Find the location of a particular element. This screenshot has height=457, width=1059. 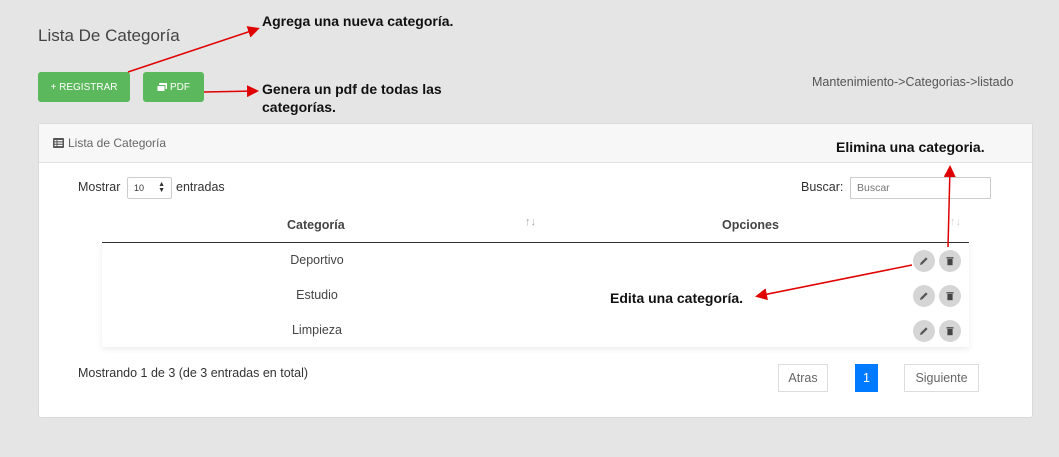

annotation-pdf-line2: categorías. is located at coordinates (299, 107).